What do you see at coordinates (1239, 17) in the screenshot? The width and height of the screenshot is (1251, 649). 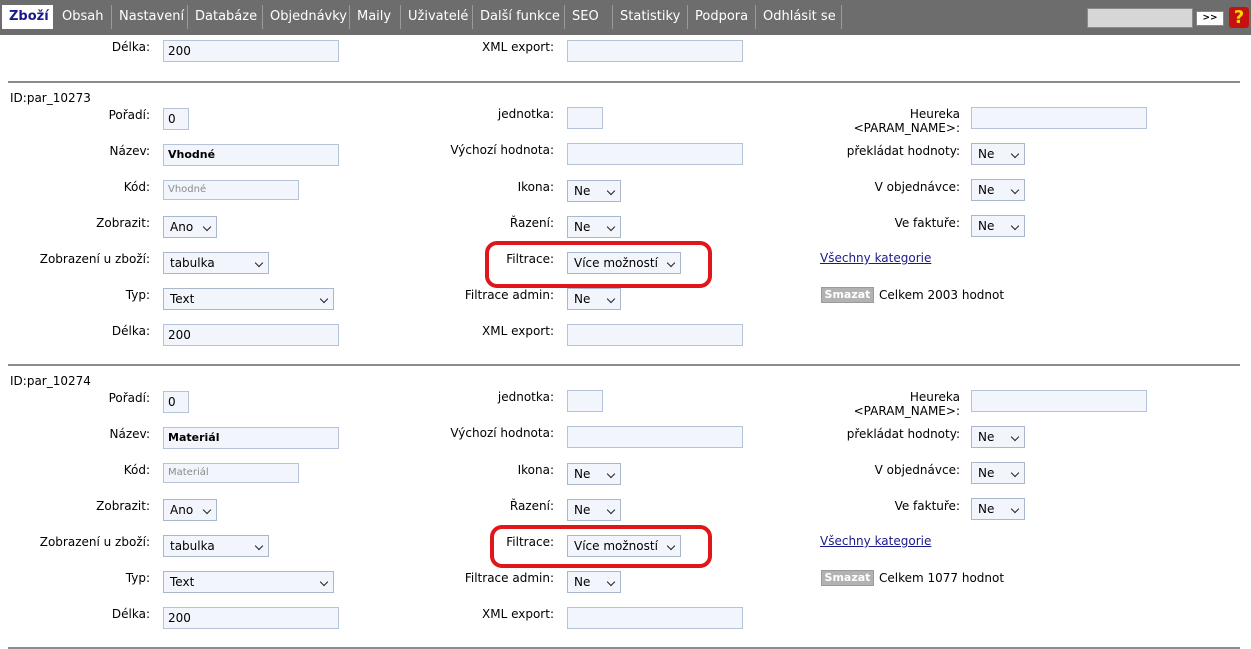 I see `help-icon: ?` at bounding box center [1239, 17].